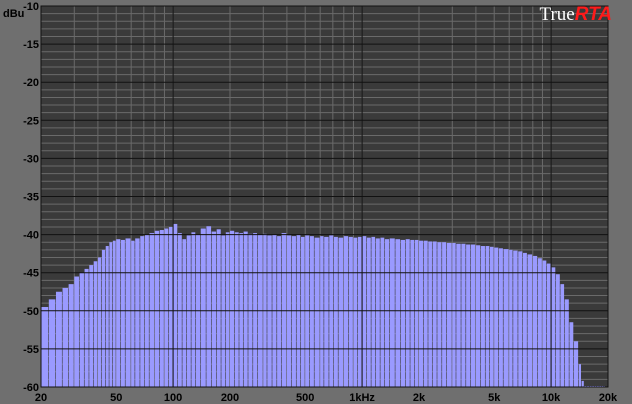 This screenshot has width=632, height=404. I want to click on y-tick-label: -30, so click(31, 159).